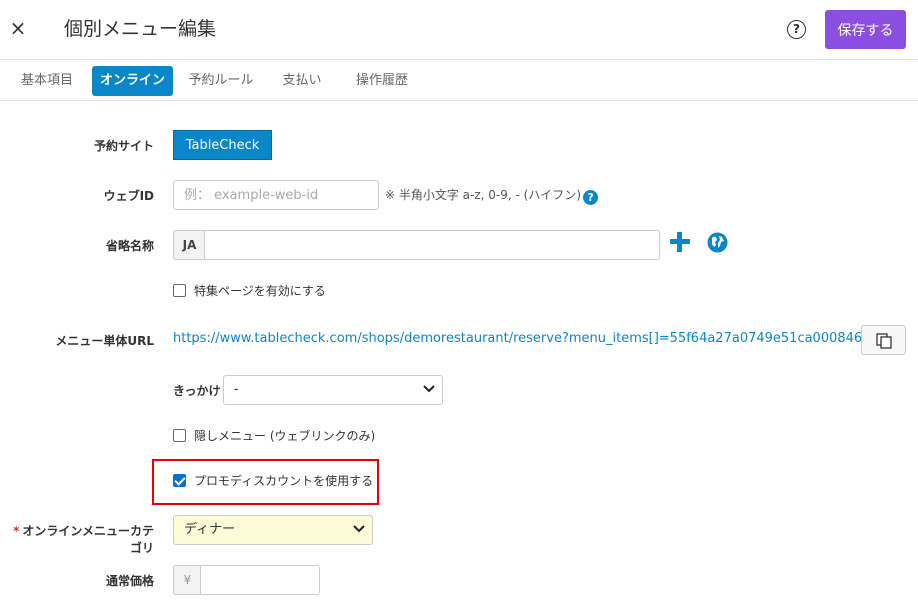 The height and width of the screenshot is (612, 918). What do you see at coordinates (796, 29) in the screenshot?
I see `help-icon: ?` at bounding box center [796, 29].